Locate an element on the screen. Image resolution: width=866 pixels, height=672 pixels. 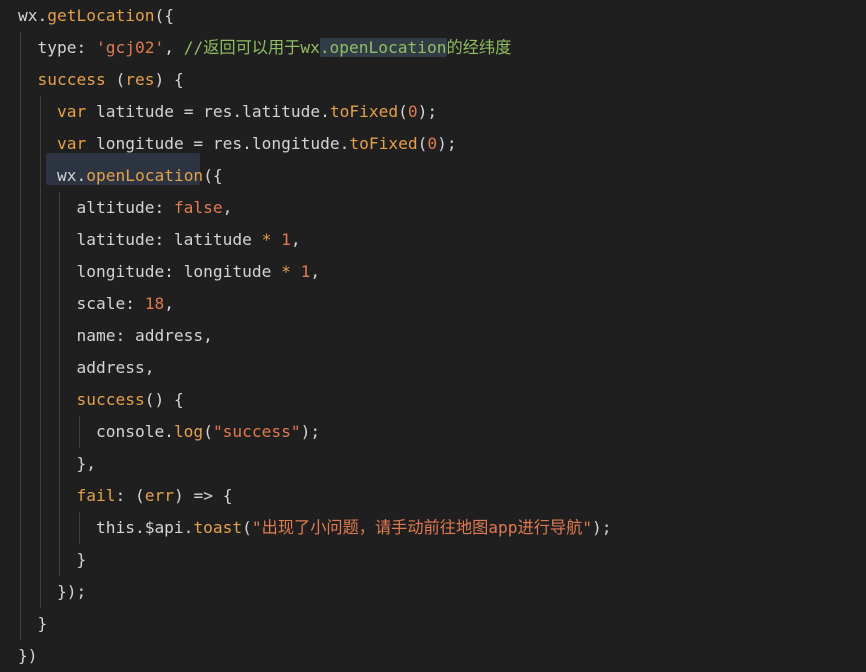
code-line: wx.getLocation({ is located at coordinates (96, 16).